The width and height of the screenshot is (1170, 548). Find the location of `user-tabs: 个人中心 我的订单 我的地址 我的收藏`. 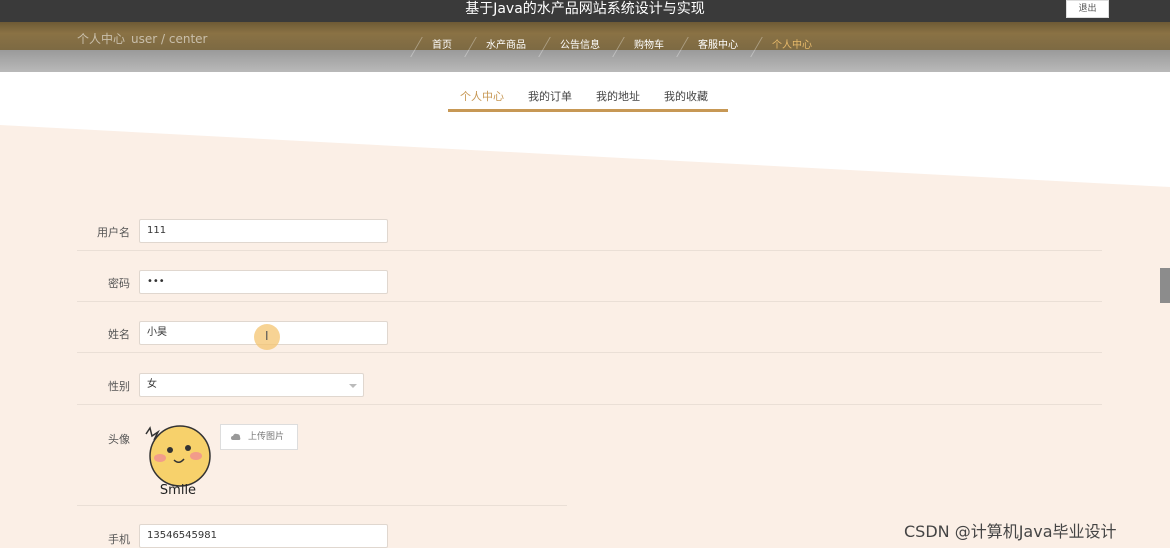

user-tabs: 个人中心 我的订单 我的地址 我的收藏 is located at coordinates (588, 99).